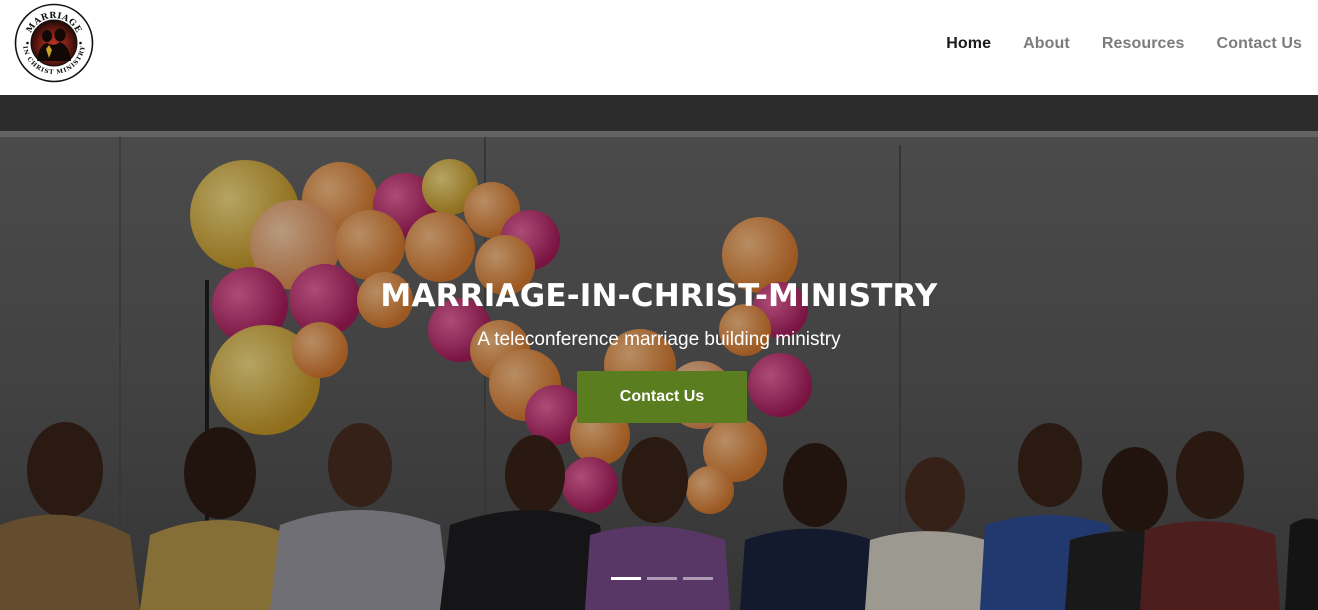 This screenshot has height=610, width=1318. I want to click on nav-contact-link: Contact Us, so click(1259, 44).